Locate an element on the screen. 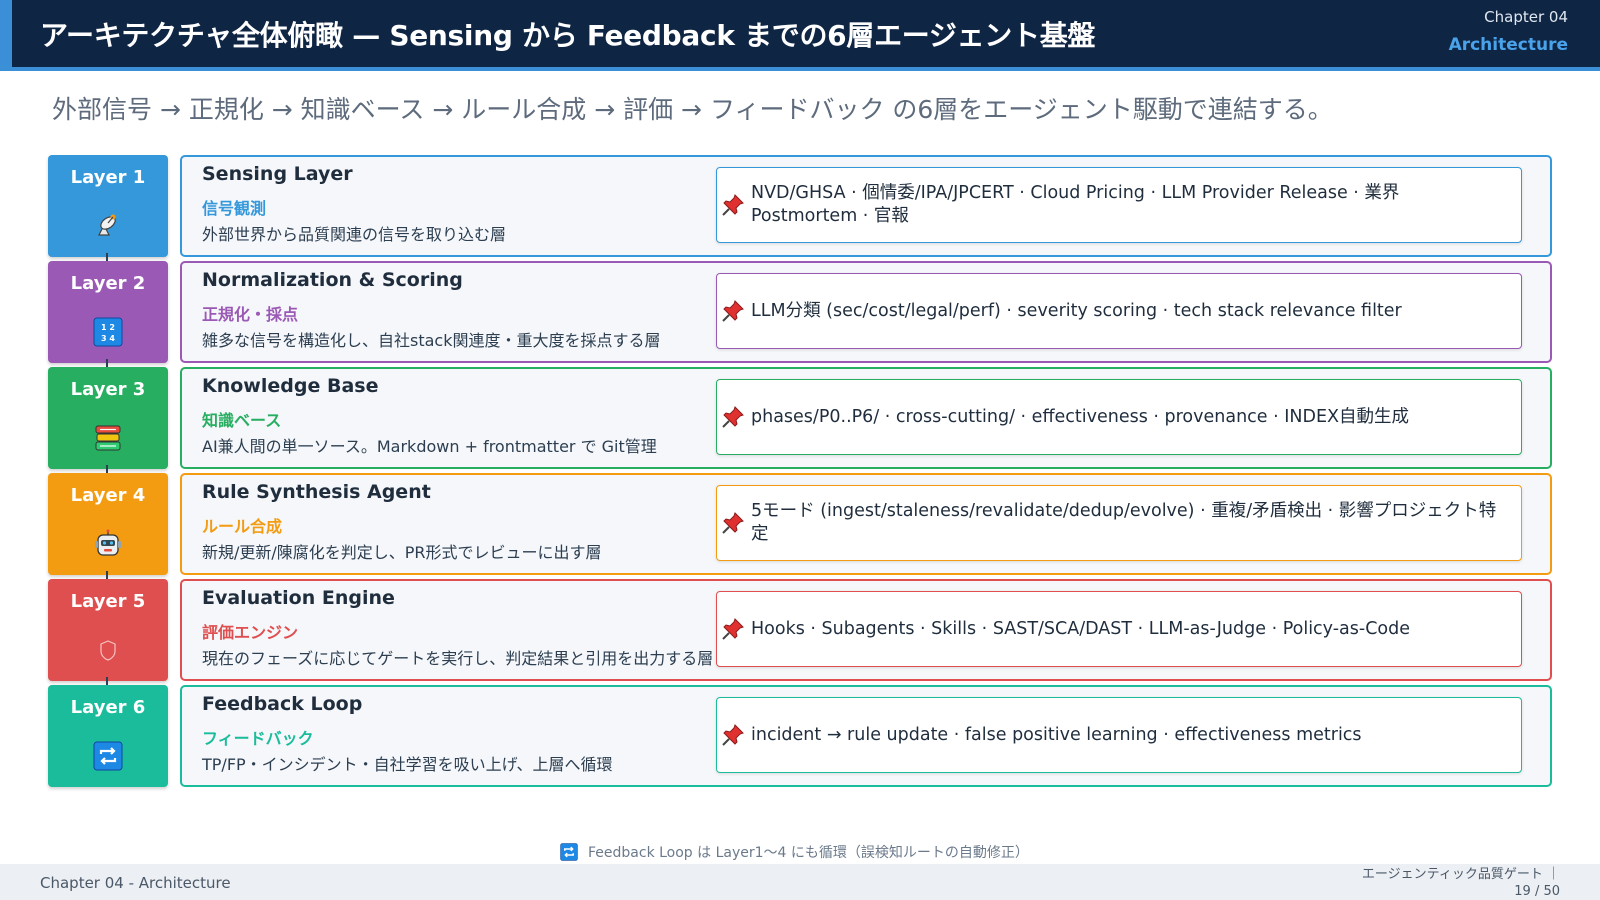 The height and width of the screenshot is (900, 1600). layer-title: Evaluation Engine is located at coordinates (298, 598).